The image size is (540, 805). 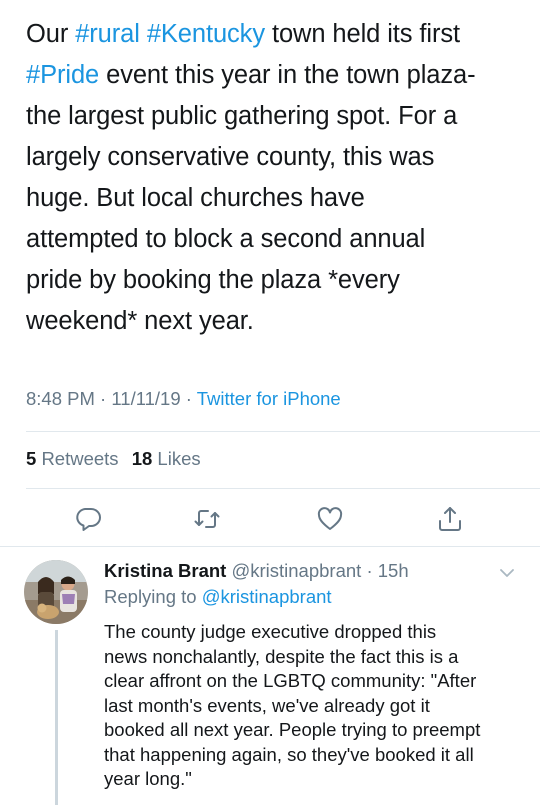 I want to click on tweet-text-segment: largely conservative county, this was, so click(x=230, y=157).